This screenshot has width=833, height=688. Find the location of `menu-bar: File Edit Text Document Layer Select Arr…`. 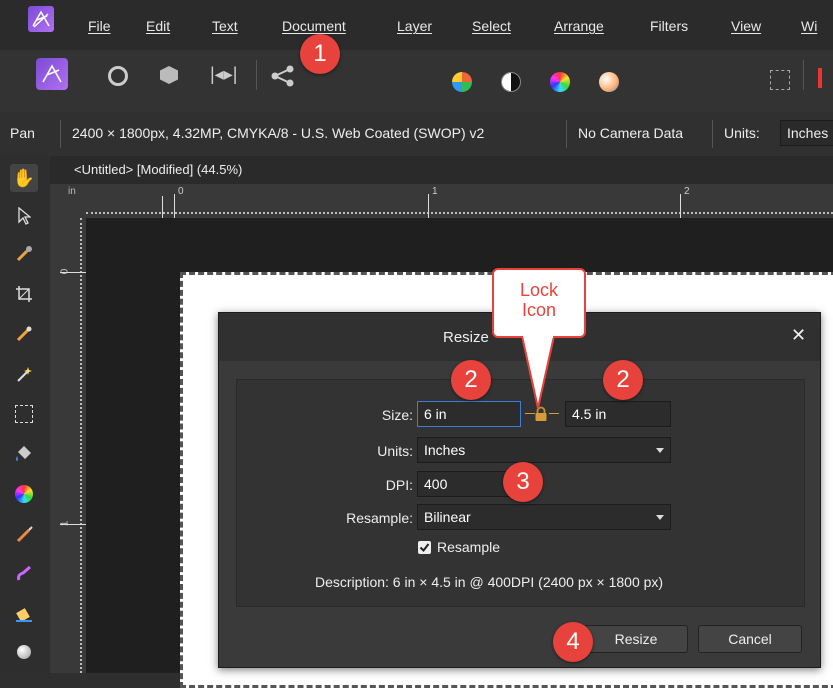

menu-bar: File Edit Text Document Layer Select Arr… is located at coordinates (416, 25).